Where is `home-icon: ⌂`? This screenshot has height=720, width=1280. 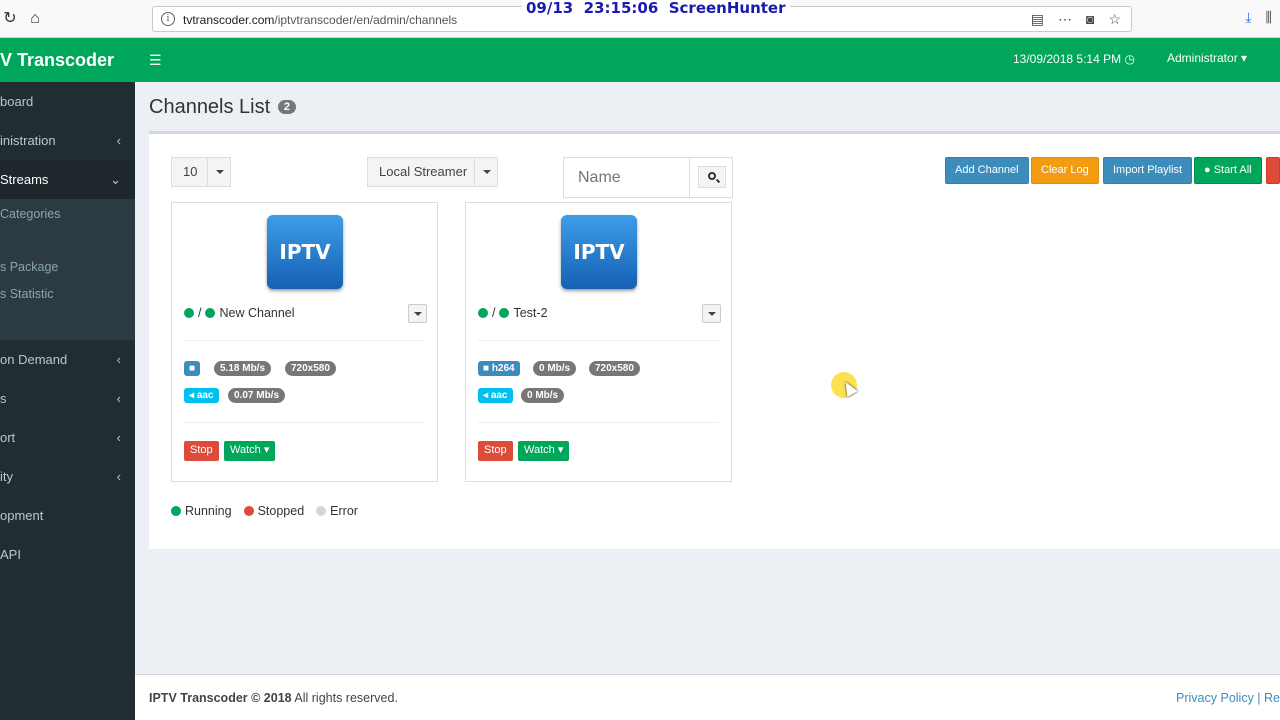 home-icon: ⌂ is located at coordinates (35, 19).